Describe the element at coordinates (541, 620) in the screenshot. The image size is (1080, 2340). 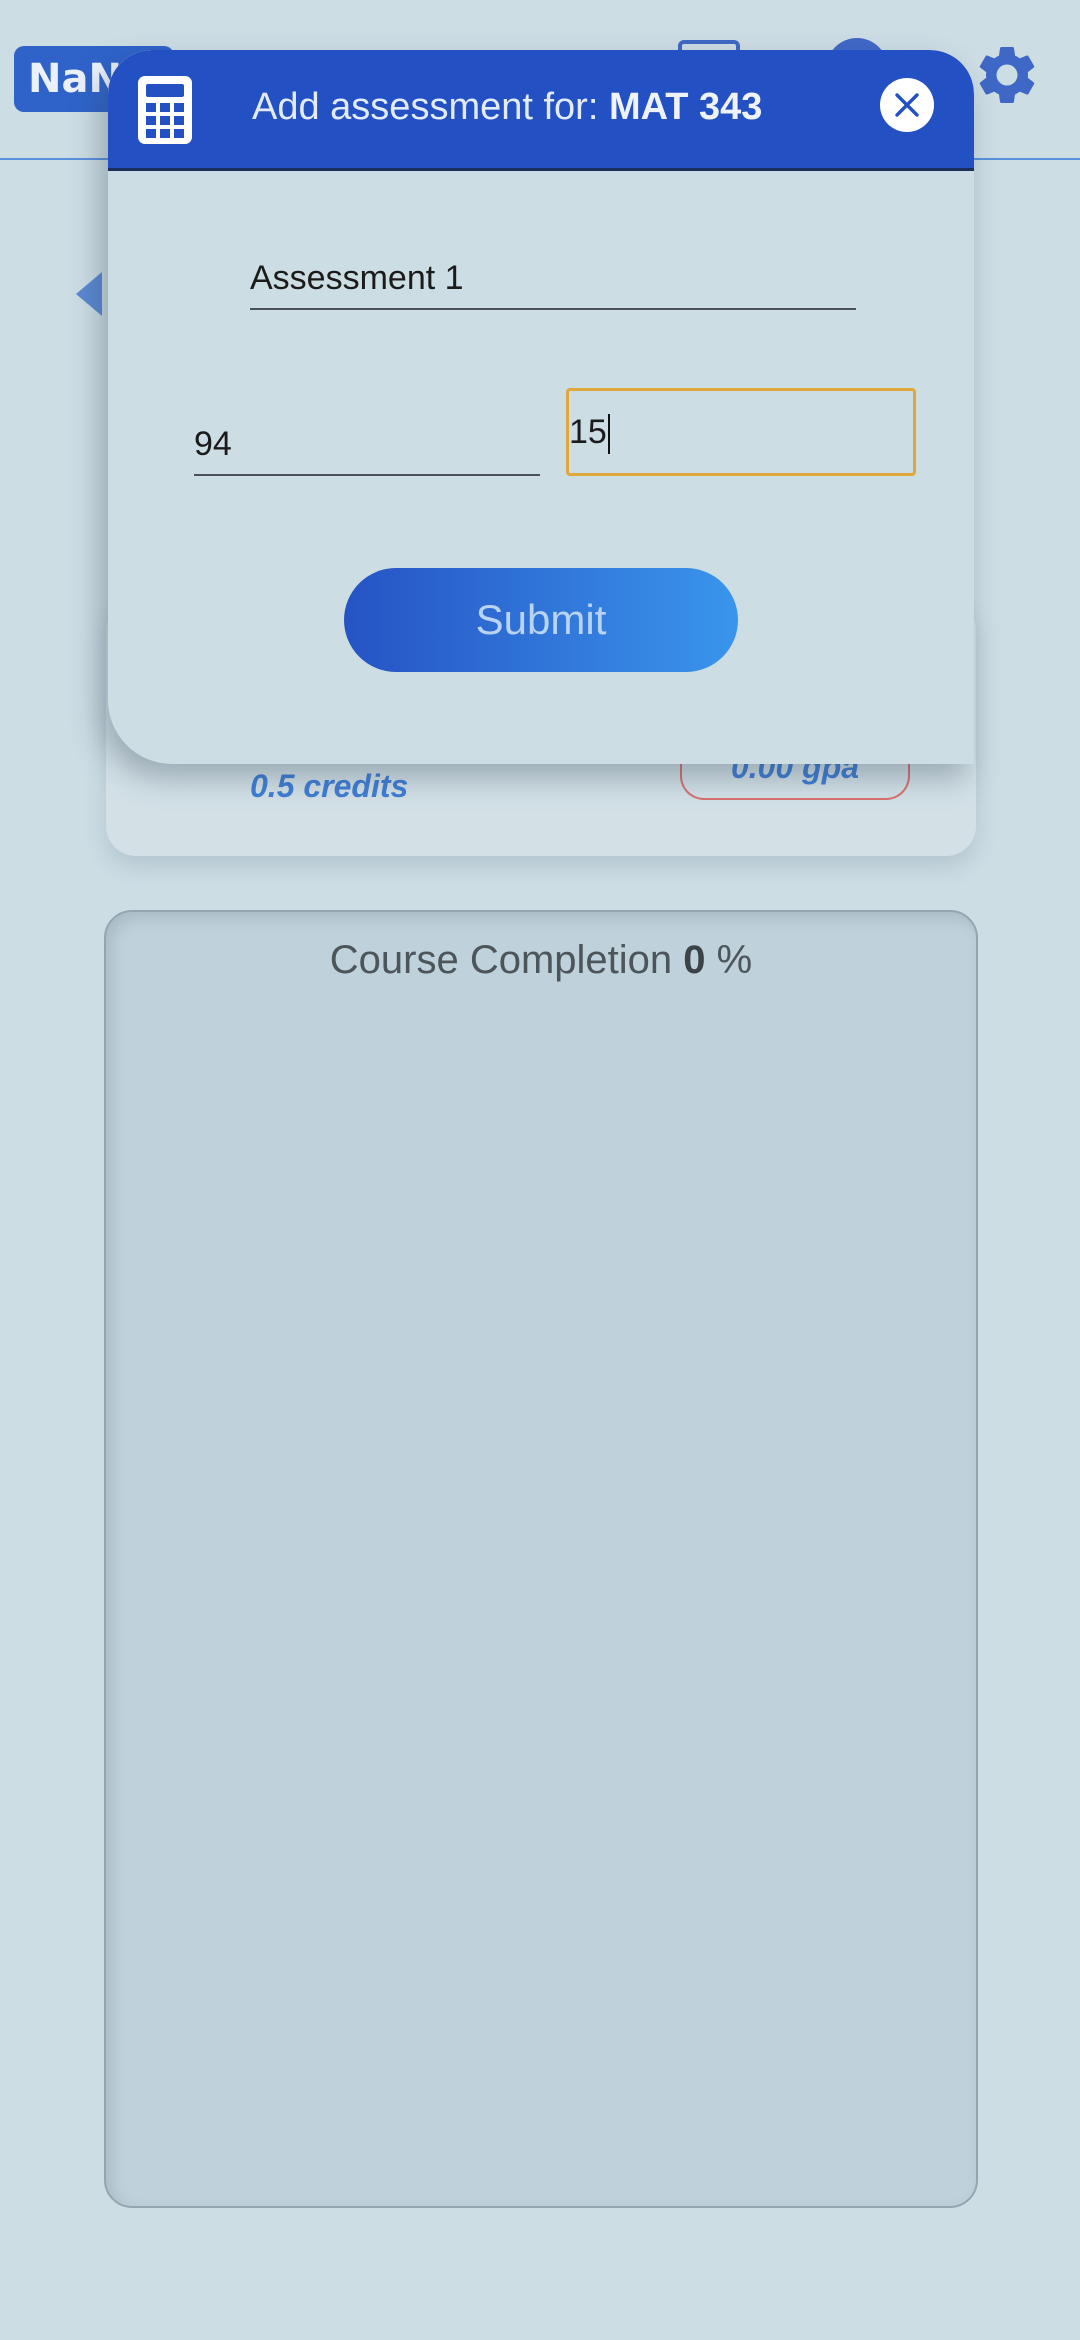
I see `submit-button: Submit` at that location.